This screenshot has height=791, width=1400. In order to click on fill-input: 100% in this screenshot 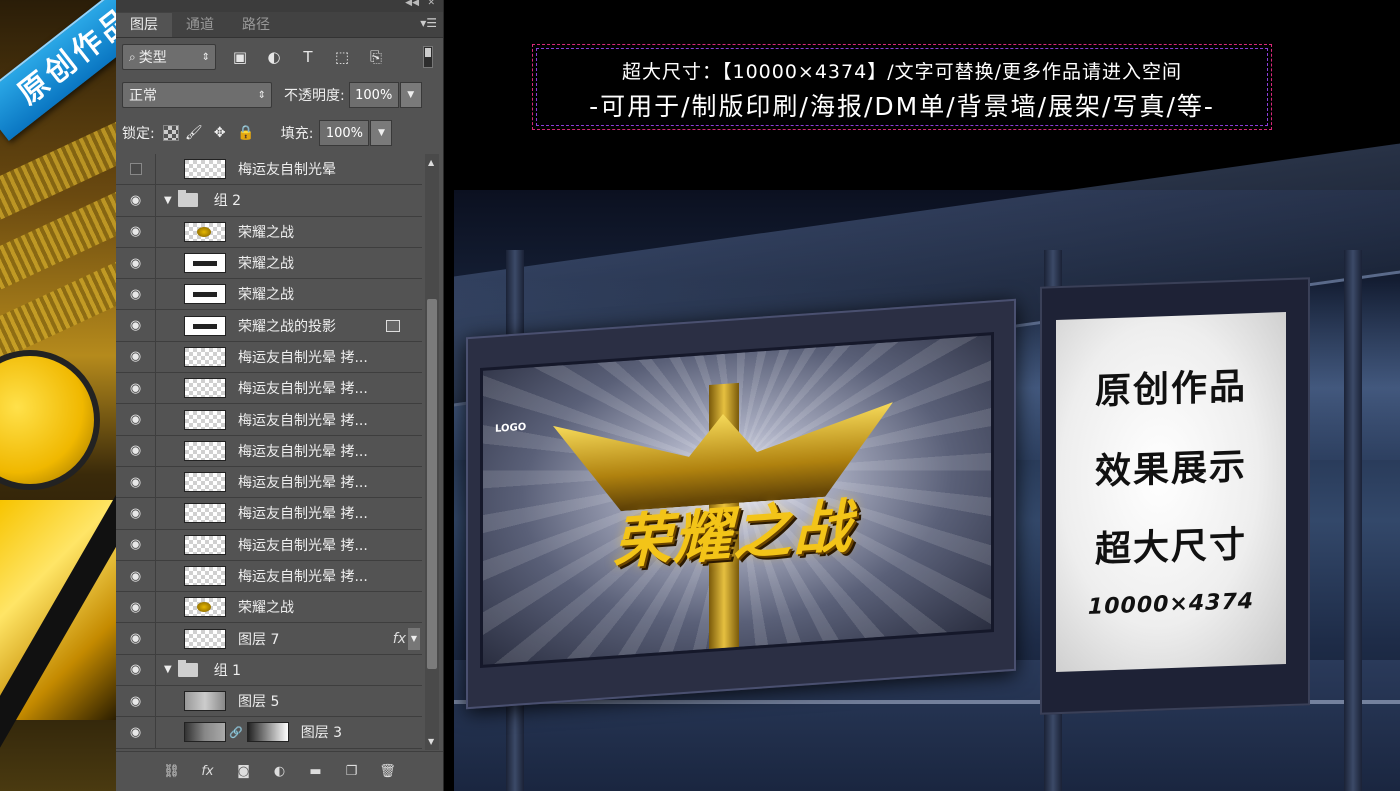, I will do `click(344, 133)`.